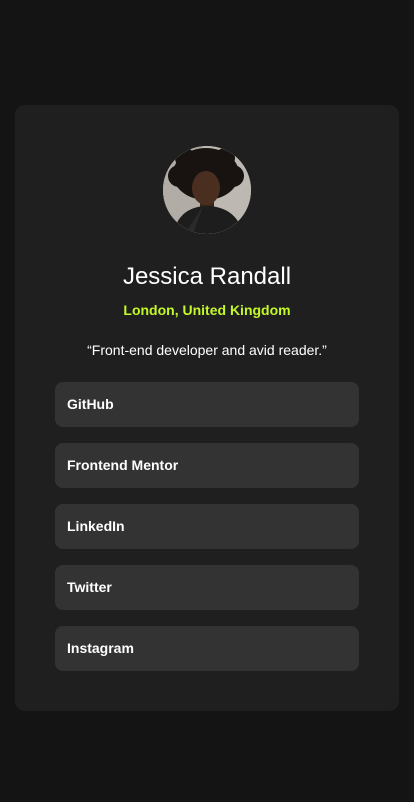  I want to click on instagram-link-button: Instagram, so click(207, 648).